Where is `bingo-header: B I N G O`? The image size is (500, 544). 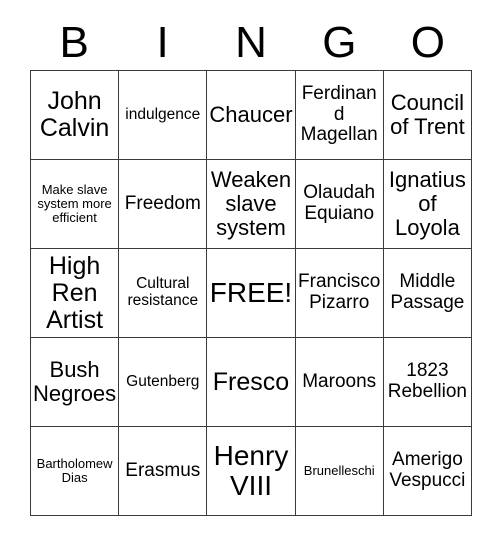
bingo-header: B I N G O is located at coordinates (251, 43).